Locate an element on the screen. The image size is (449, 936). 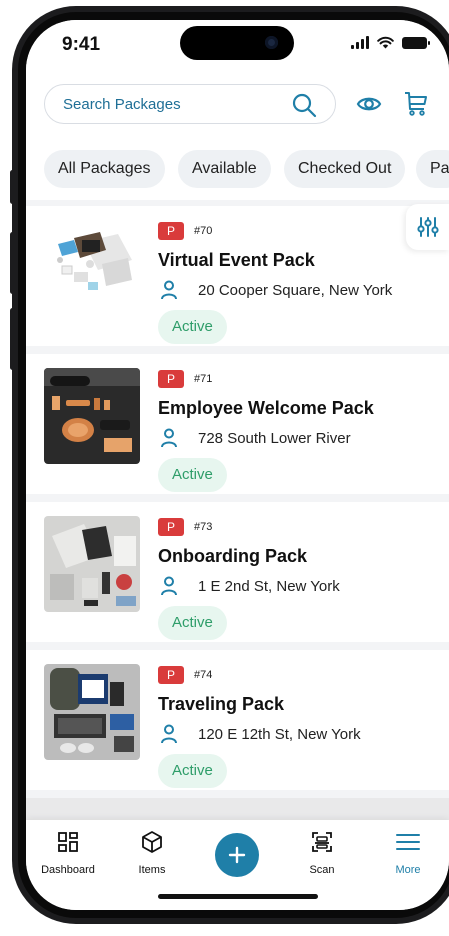
signal-icon is located at coordinates (360, 42).